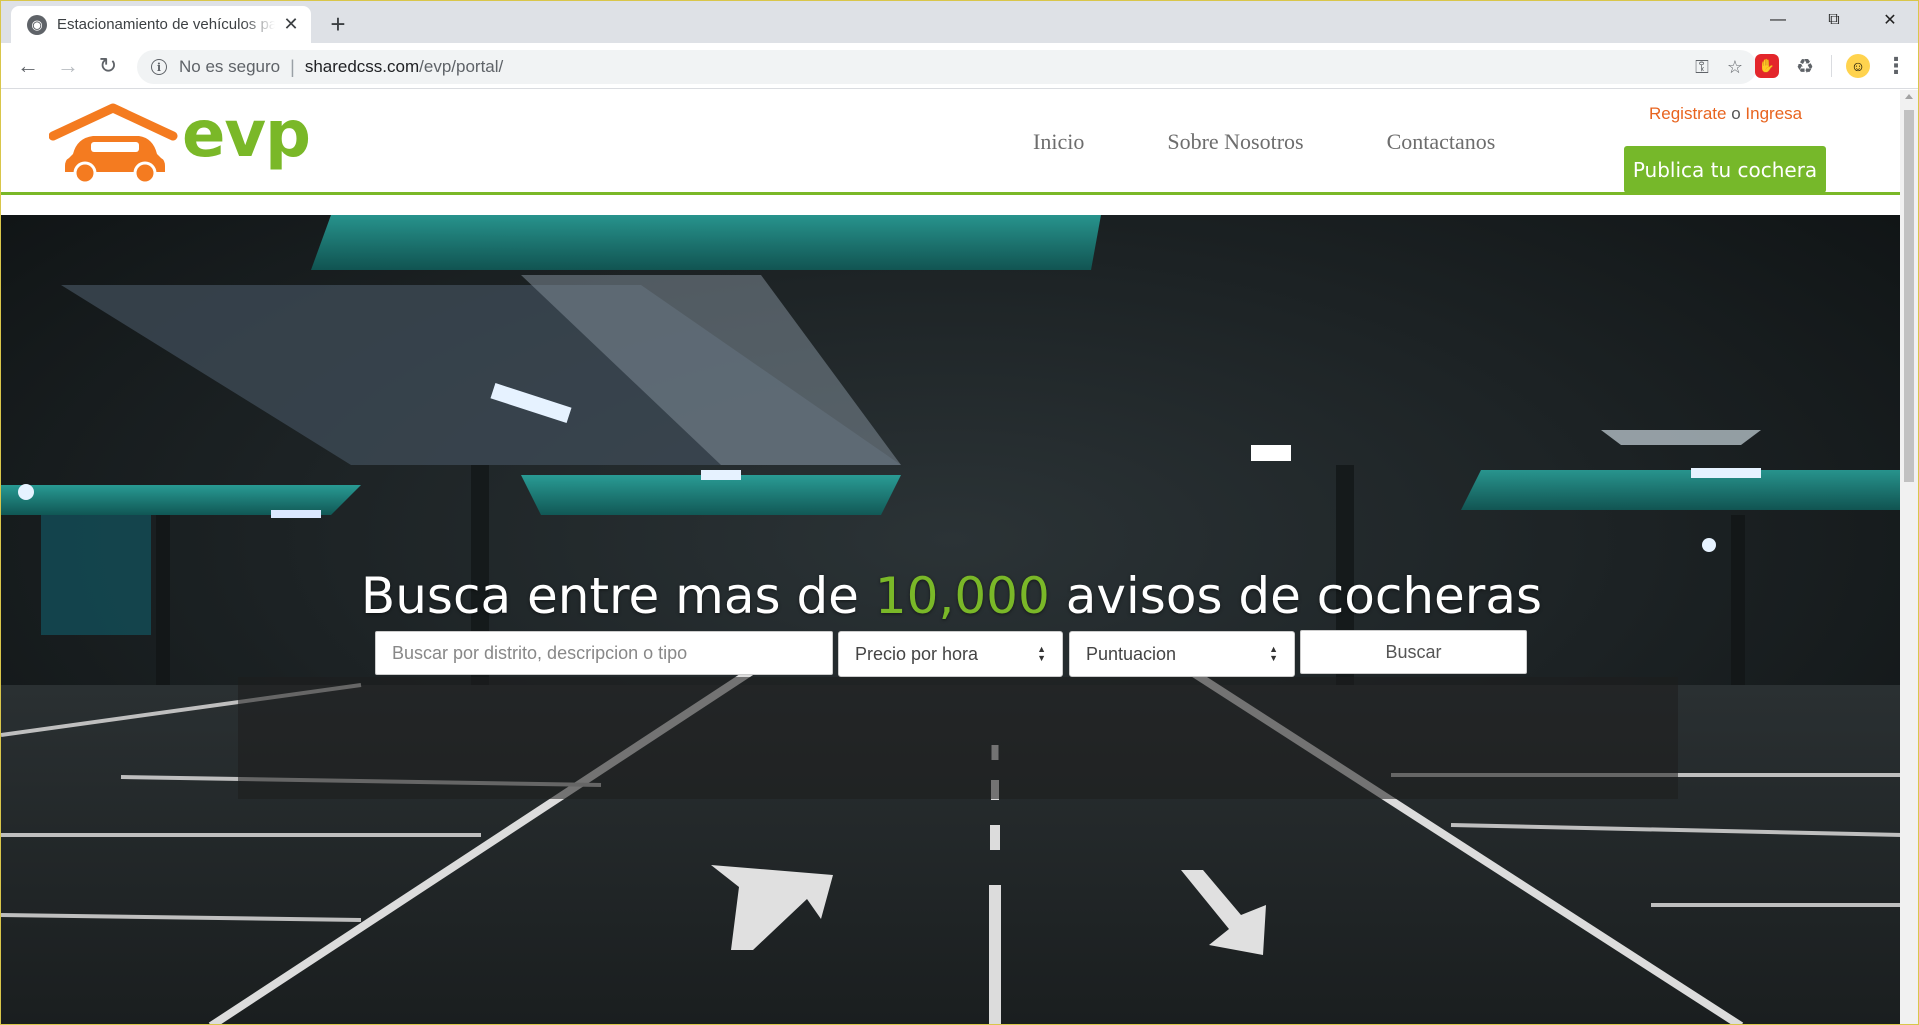  I want to click on window-controls: — ⧉ ✕, so click(1834, 22).